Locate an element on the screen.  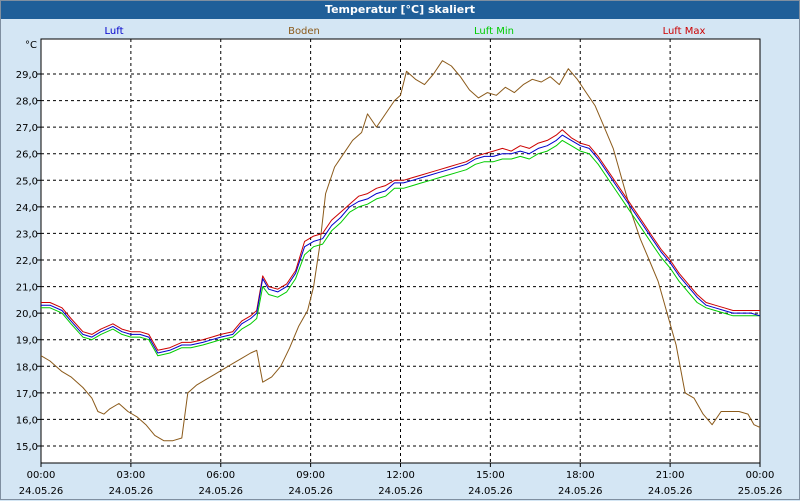
y-tick-label: 20,0 is located at coordinates (27, 314).